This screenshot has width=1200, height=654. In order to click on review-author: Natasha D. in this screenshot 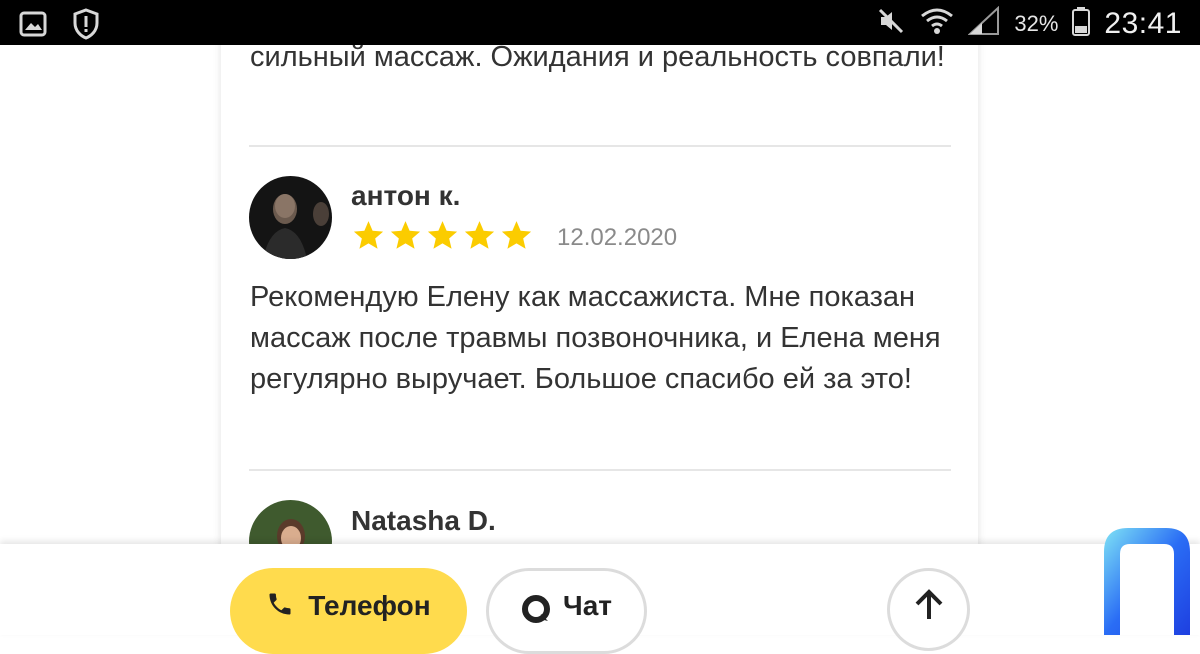, I will do `click(423, 521)`.